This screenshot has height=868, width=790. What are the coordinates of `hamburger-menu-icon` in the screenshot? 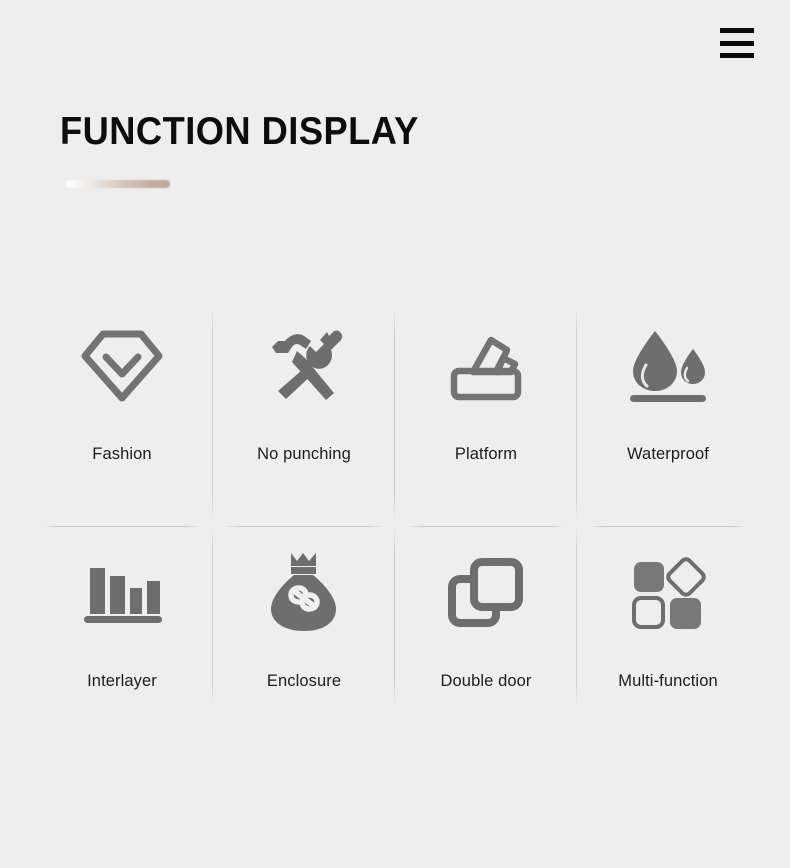 It's located at (737, 43).